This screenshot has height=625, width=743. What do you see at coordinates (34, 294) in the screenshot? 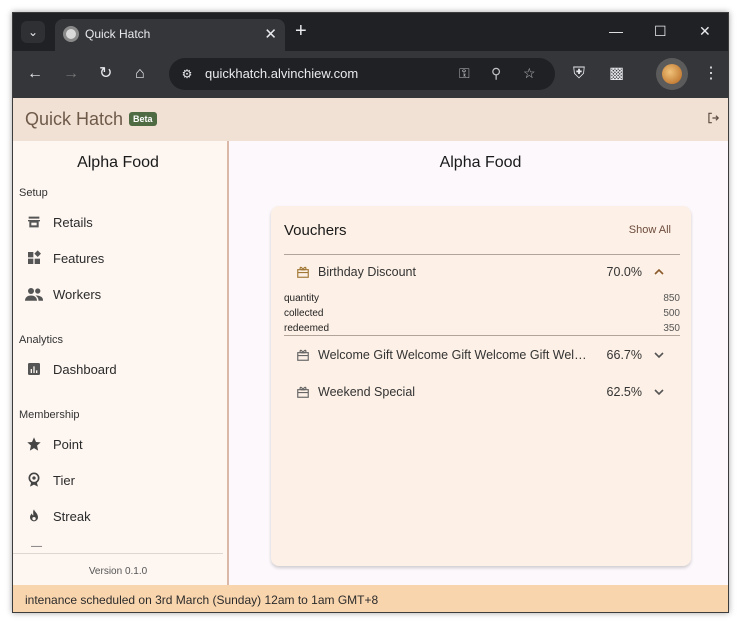
I see `people-icon` at bounding box center [34, 294].